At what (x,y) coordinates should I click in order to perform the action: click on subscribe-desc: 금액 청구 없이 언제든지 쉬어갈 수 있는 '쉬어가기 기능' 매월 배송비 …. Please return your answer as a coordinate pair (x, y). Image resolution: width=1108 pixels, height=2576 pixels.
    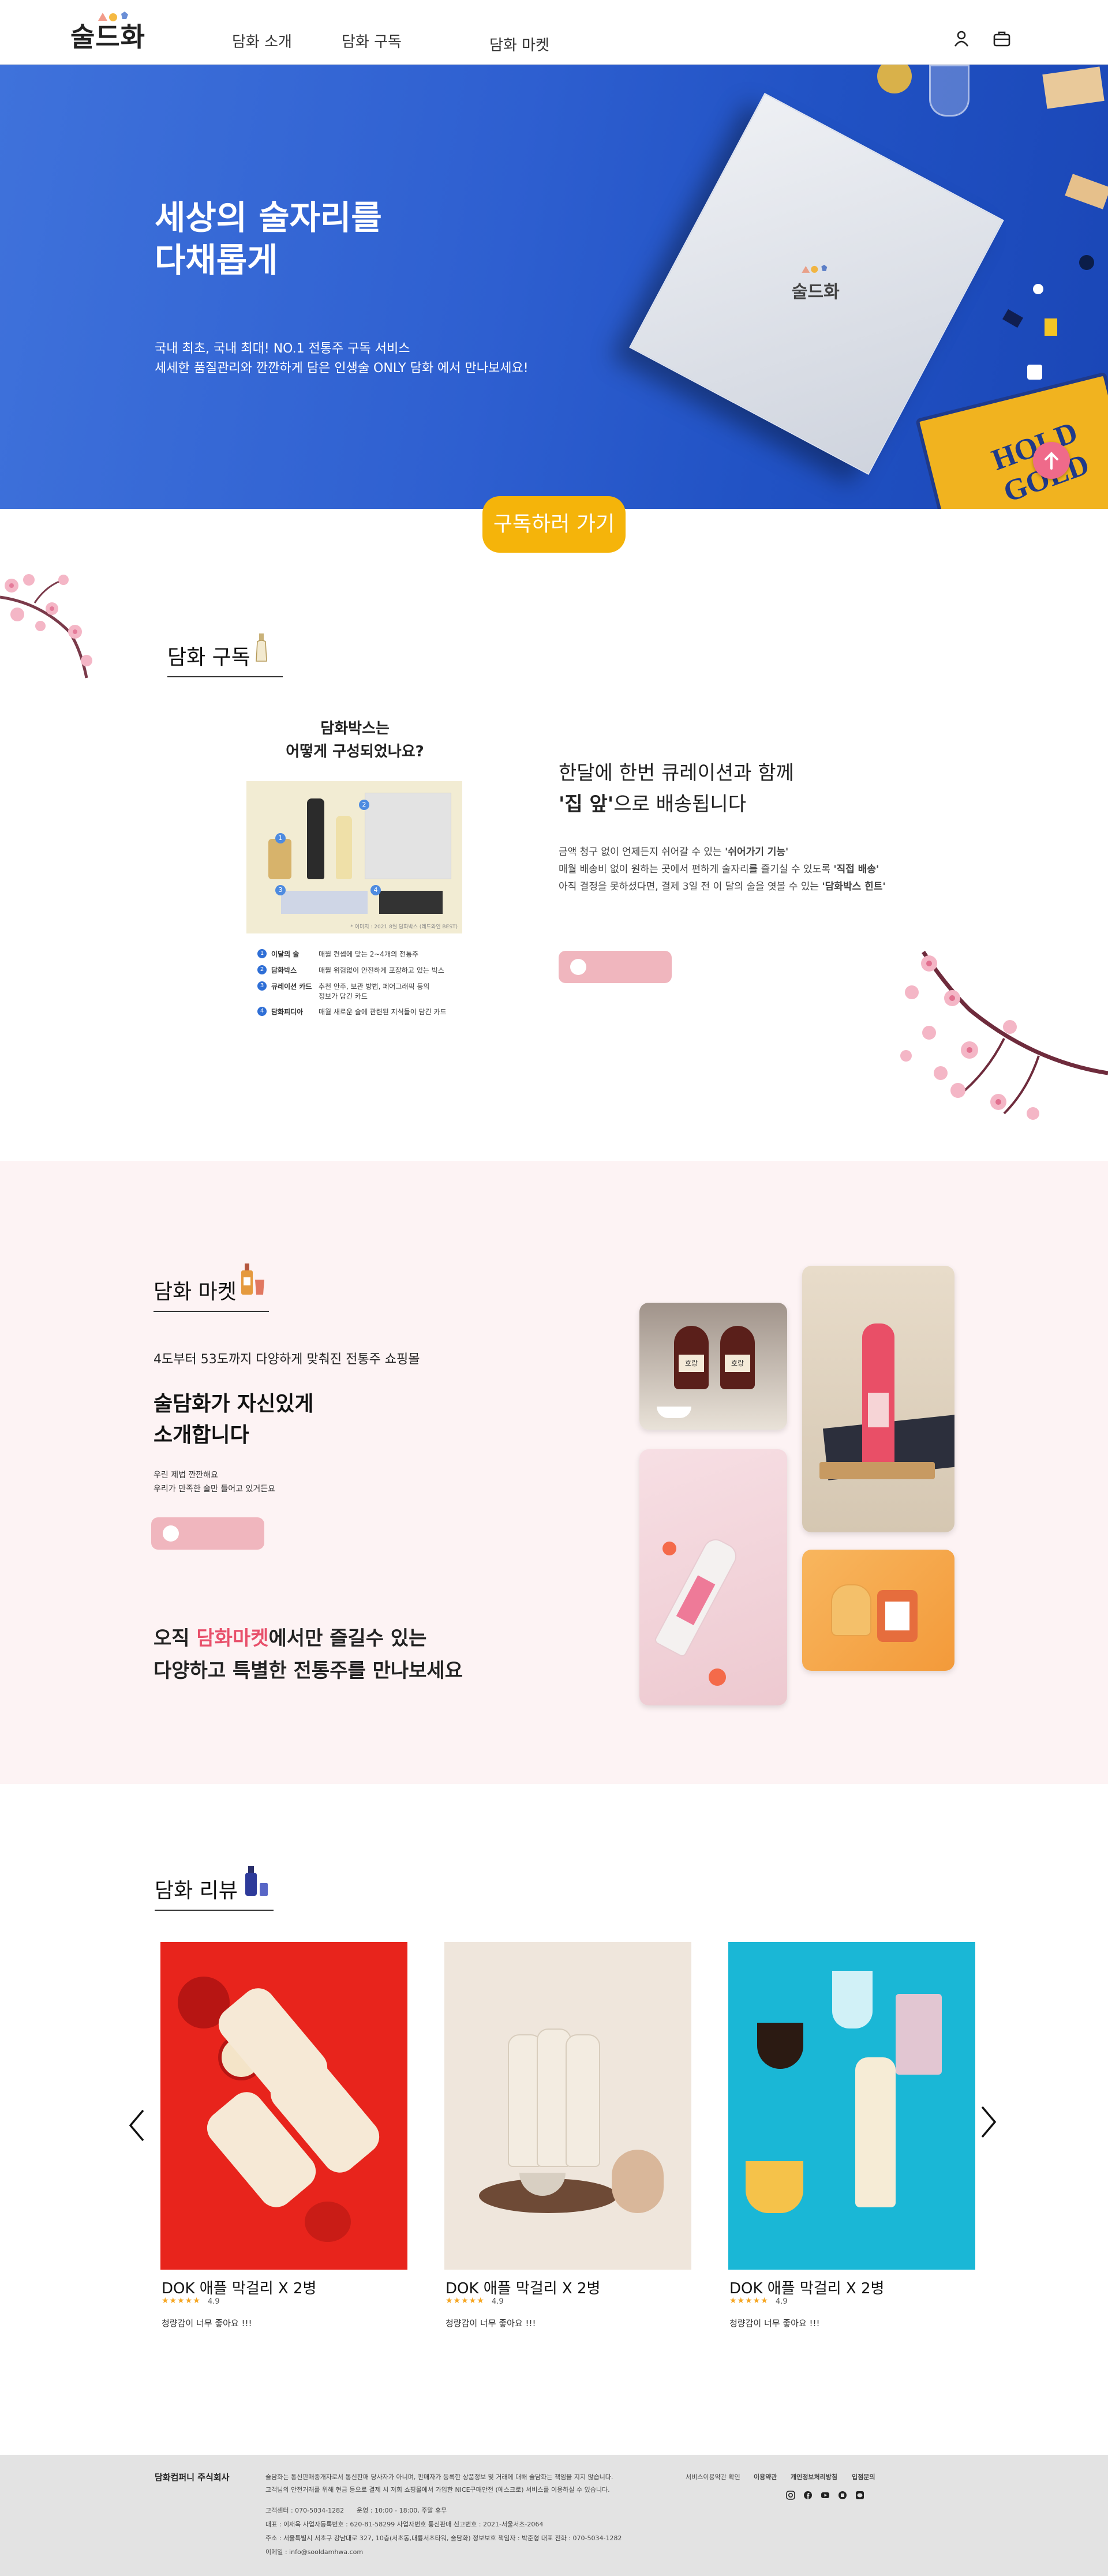
    Looking at the image, I should click on (722, 869).